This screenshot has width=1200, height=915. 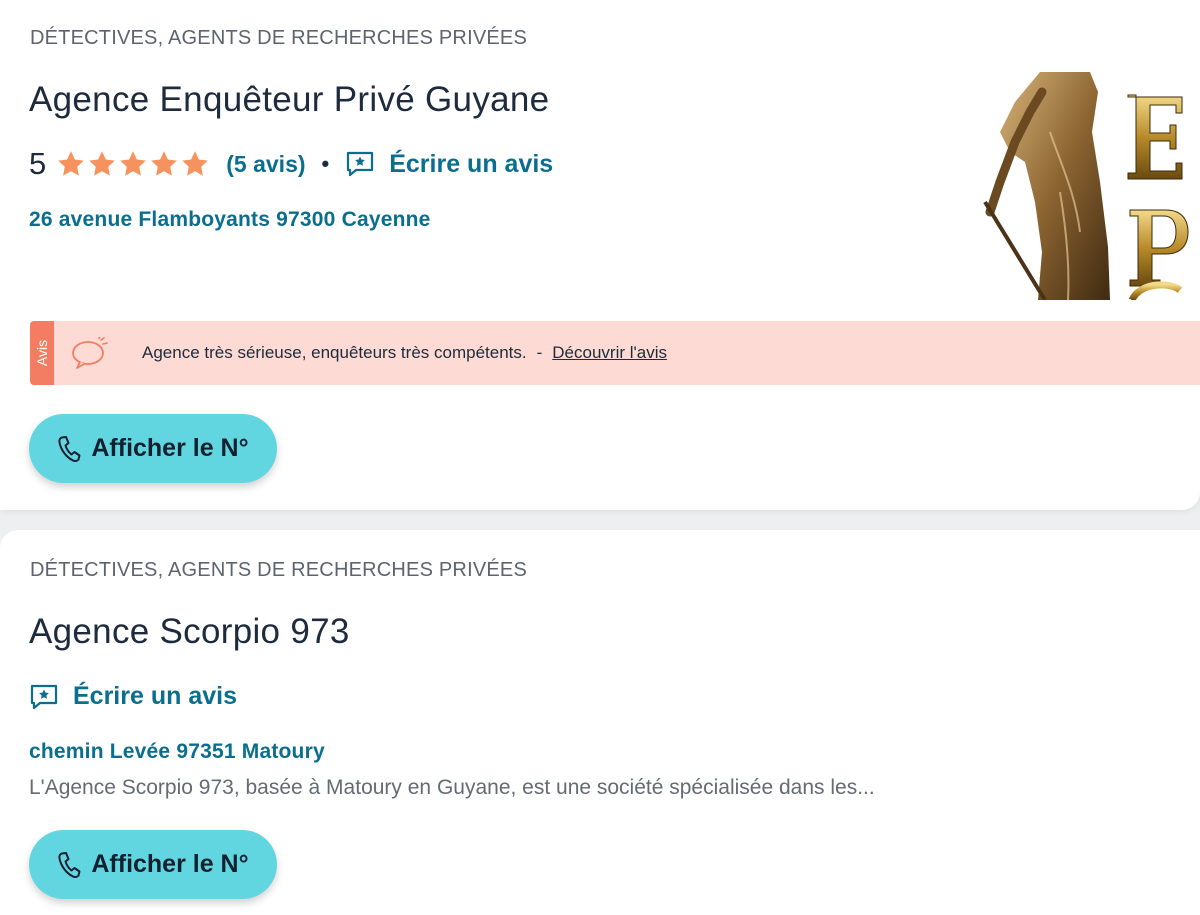 What do you see at coordinates (289, 100) in the screenshot?
I see `listing-title: Agence Enquêteur Privé Guyane` at bounding box center [289, 100].